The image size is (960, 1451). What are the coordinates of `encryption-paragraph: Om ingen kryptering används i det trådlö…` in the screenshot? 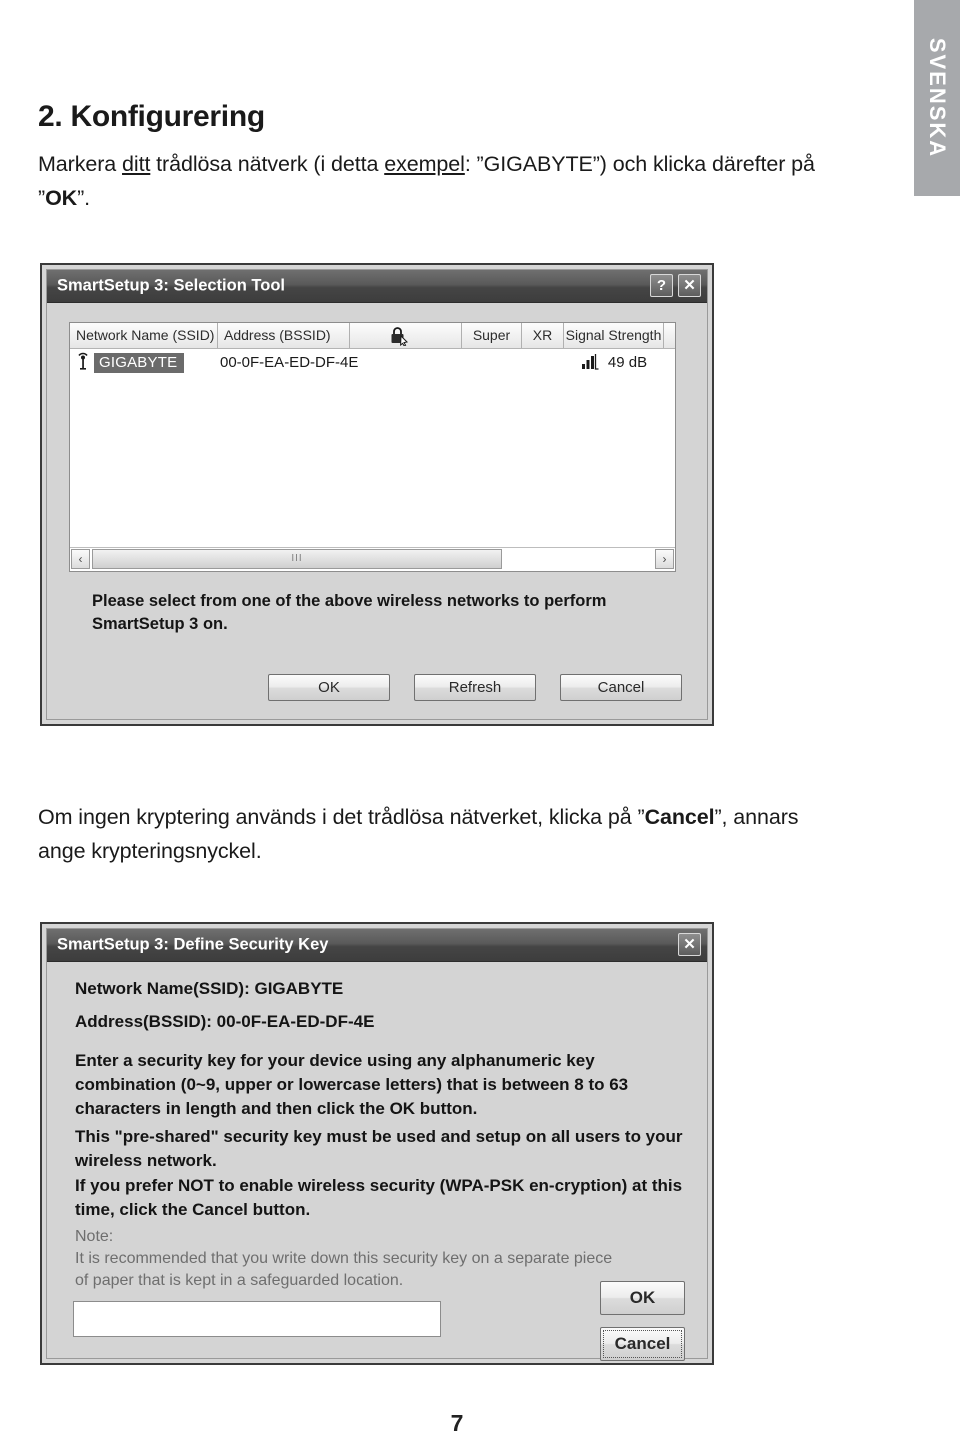 It's located at (438, 834).